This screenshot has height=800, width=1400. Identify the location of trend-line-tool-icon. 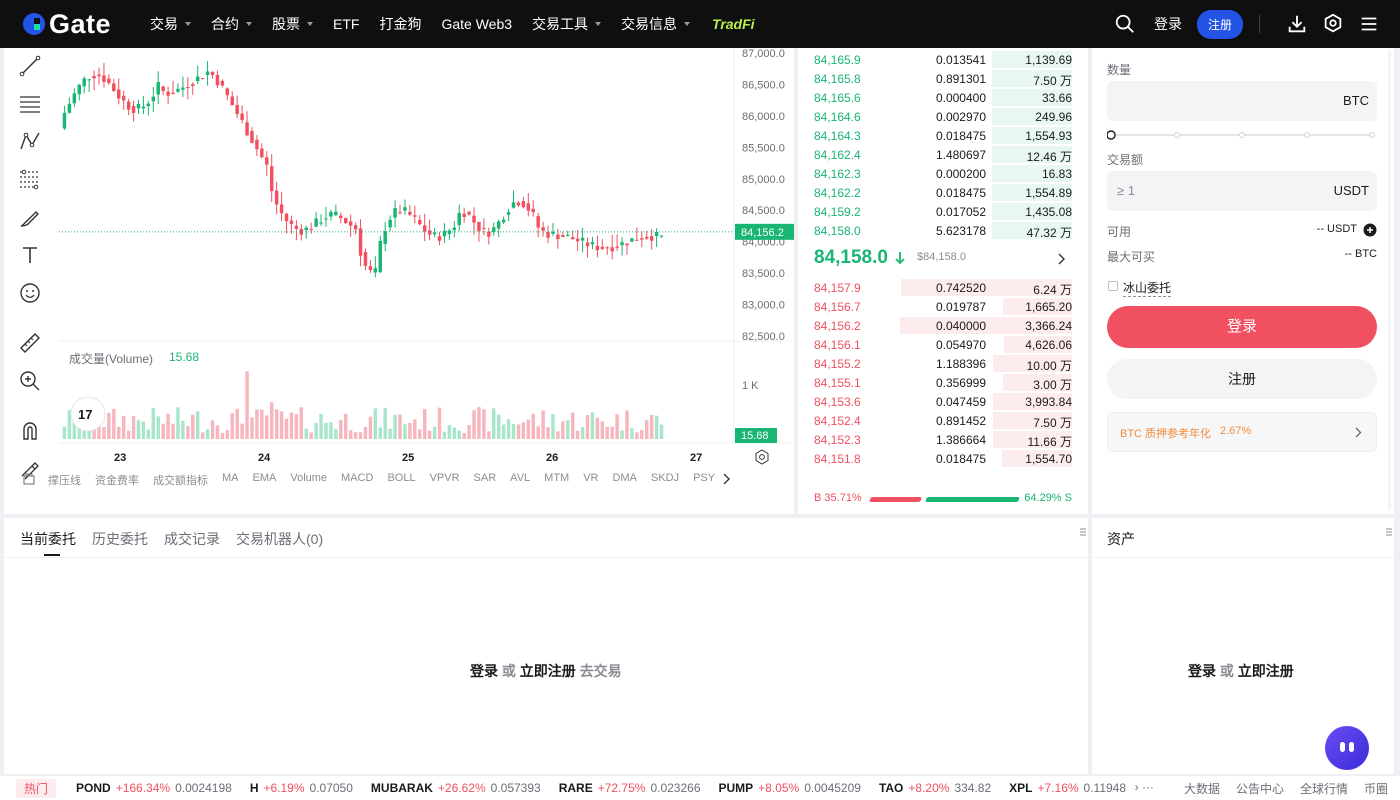
(30, 66).